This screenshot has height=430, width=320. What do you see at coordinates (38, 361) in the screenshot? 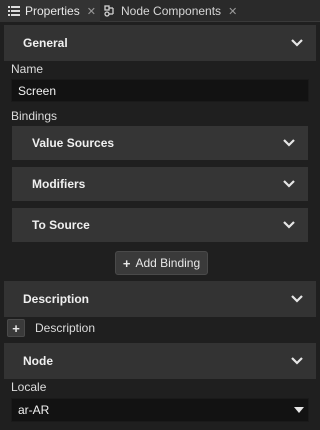
I see `section-node-title: Node` at bounding box center [38, 361].